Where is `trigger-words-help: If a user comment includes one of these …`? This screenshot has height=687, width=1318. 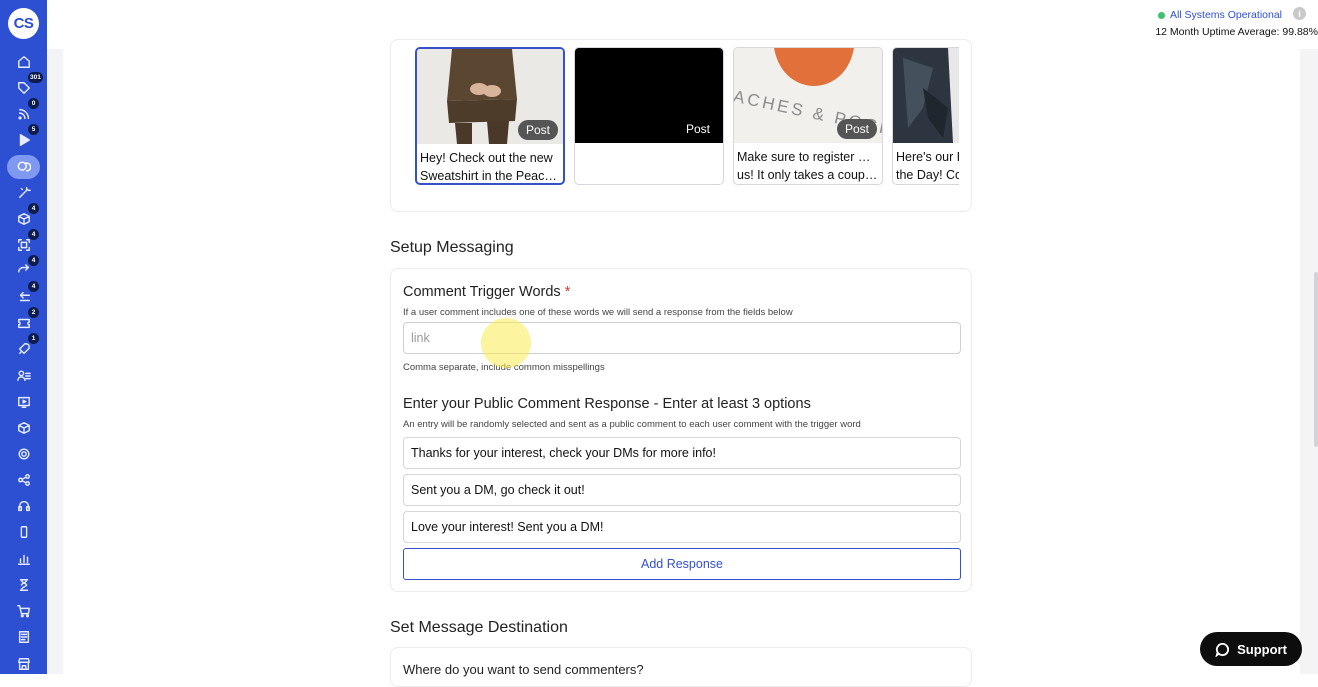 trigger-words-help: If a user comment includes one of these … is located at coordinates (598, 312).